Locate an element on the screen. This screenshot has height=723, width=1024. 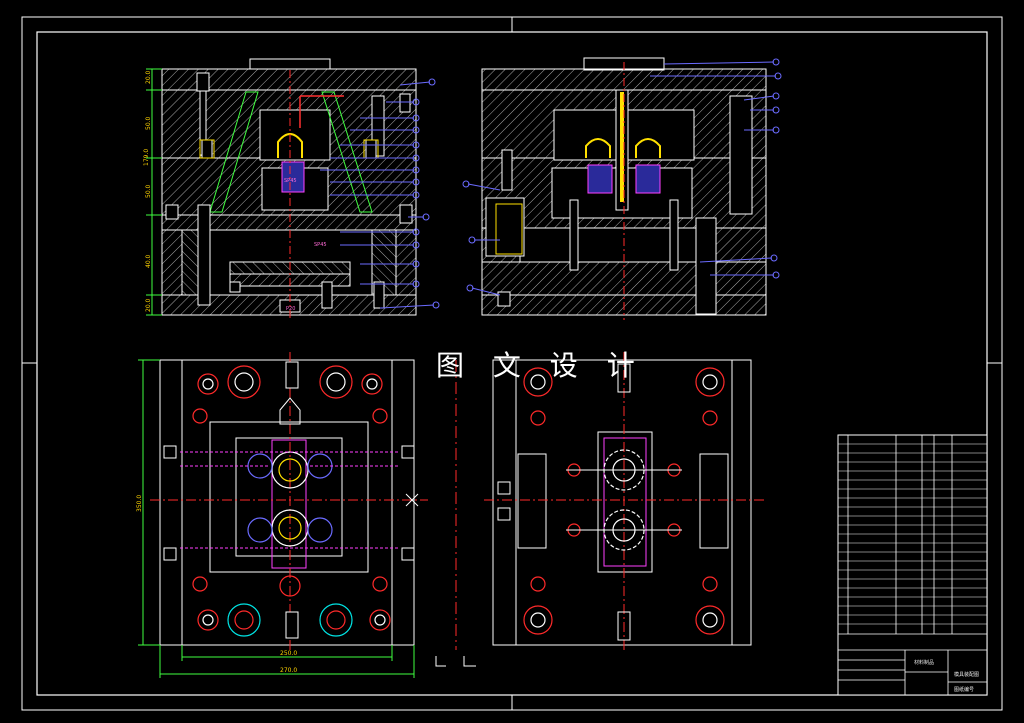
title-block-drawing: 模具装配图 is located at coordinates (966, 674).